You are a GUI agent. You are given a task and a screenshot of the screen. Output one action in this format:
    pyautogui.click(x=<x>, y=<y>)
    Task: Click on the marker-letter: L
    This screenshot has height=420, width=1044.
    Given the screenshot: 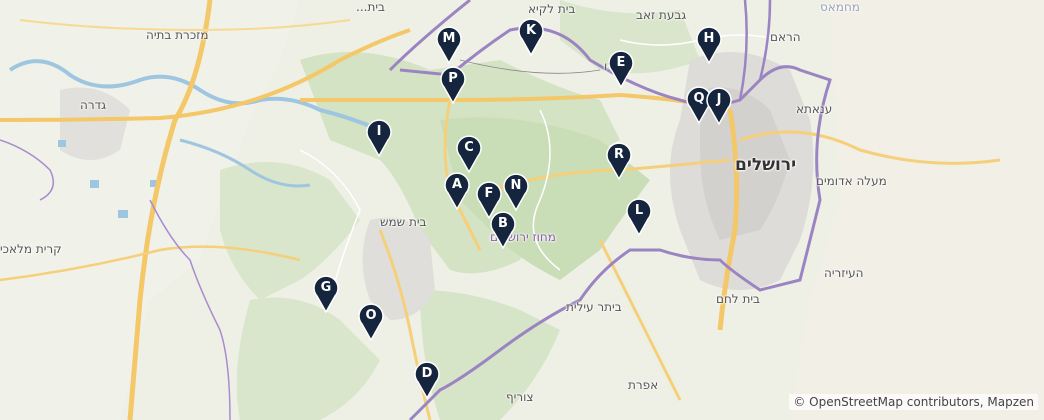 What is the action you would take?
    pyautogui.click(x=639, y=210)
    